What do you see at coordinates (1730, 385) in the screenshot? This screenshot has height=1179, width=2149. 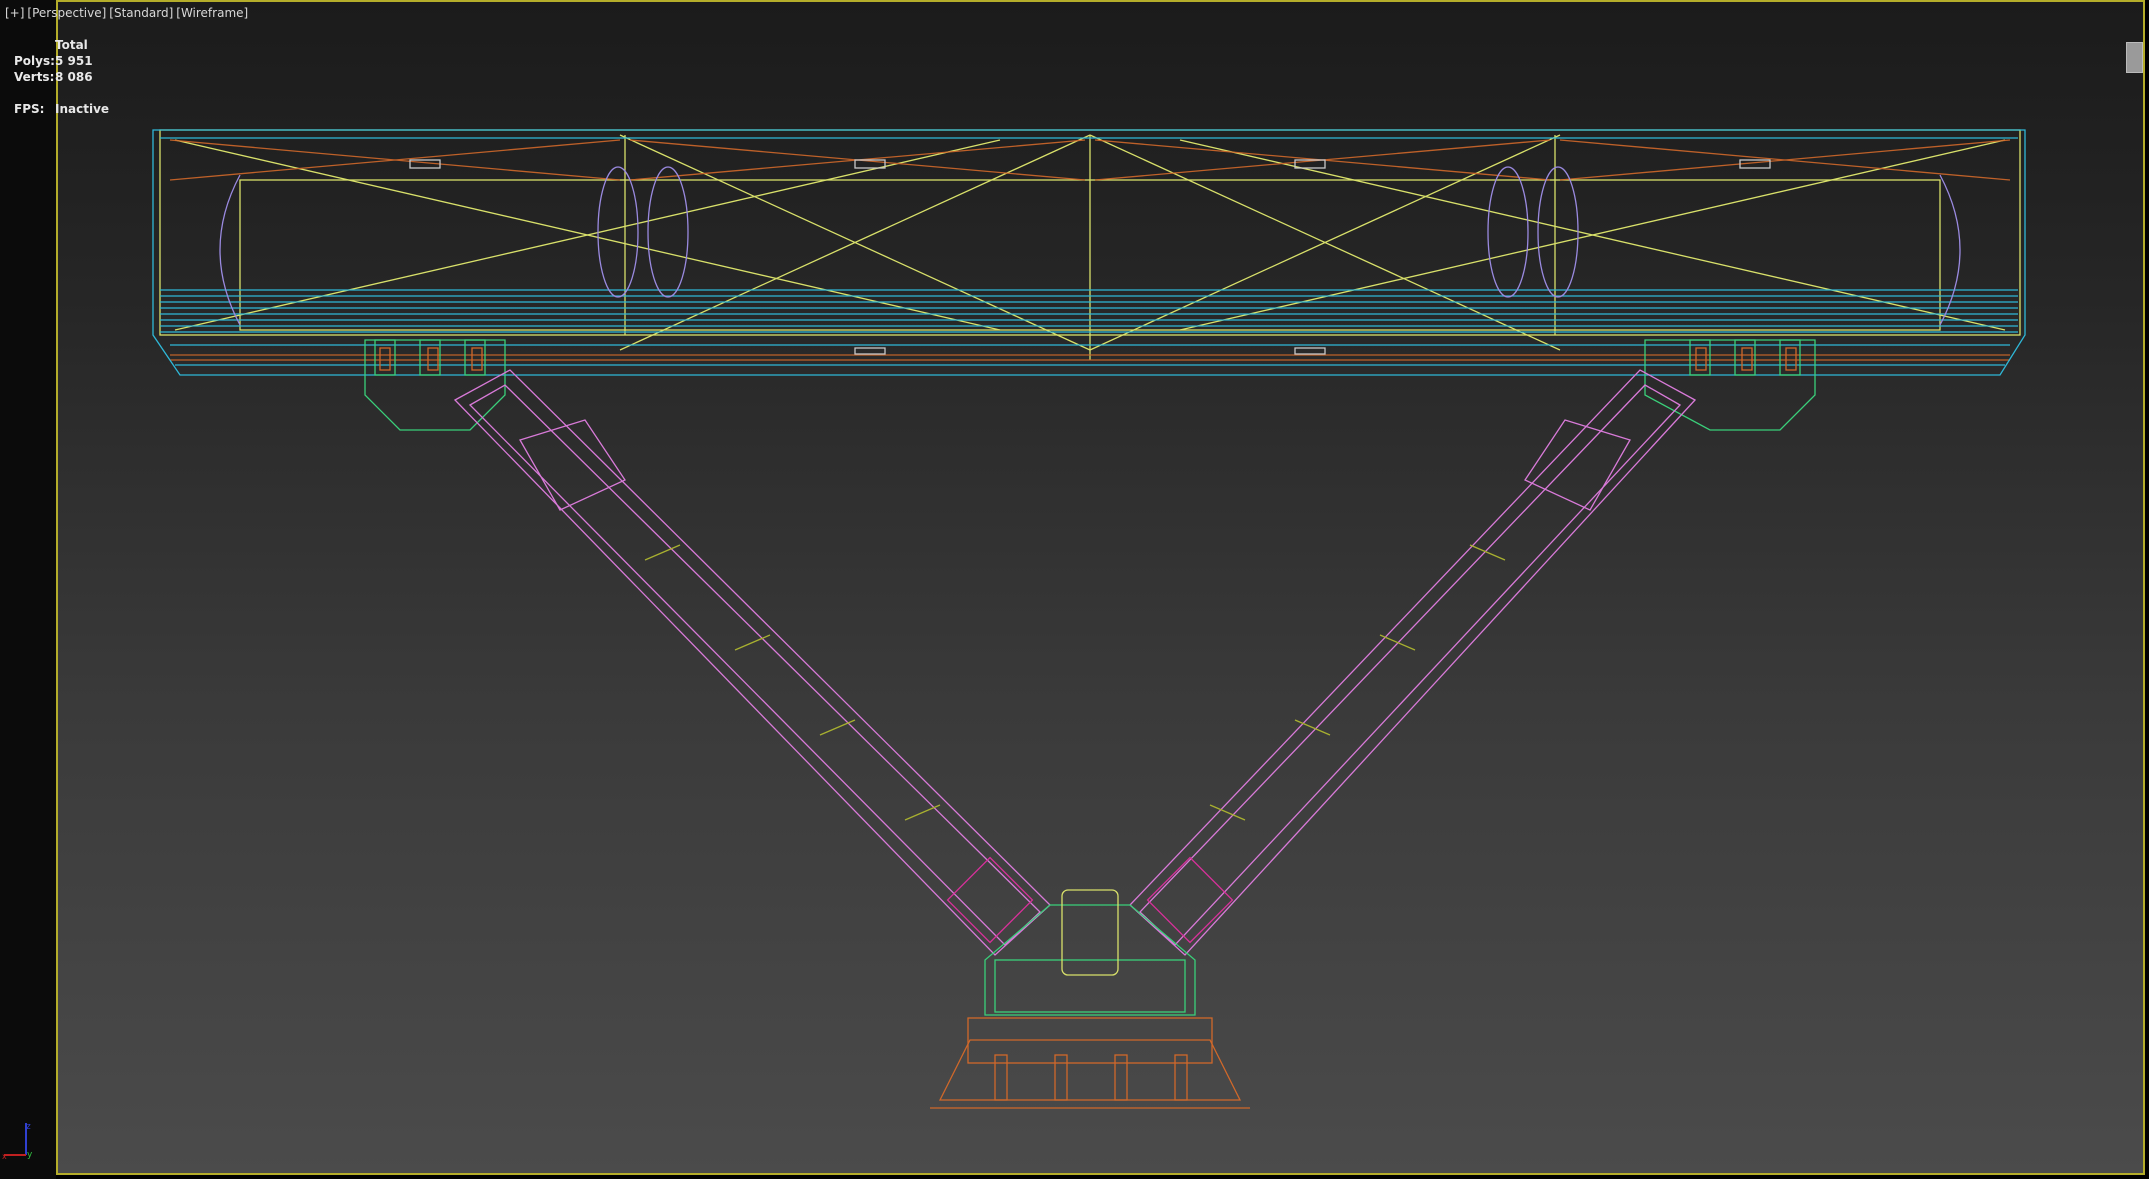 I see `right-bracket` at bounding box center [1730, 385].